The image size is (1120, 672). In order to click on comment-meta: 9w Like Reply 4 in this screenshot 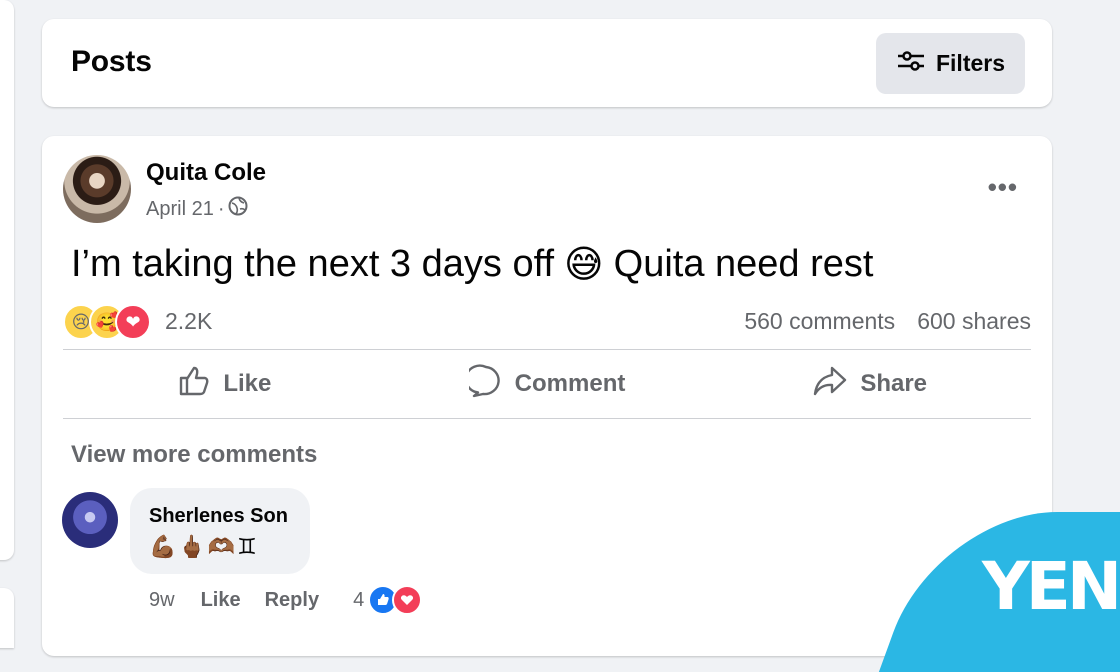, I will do `click(286, 600)`.